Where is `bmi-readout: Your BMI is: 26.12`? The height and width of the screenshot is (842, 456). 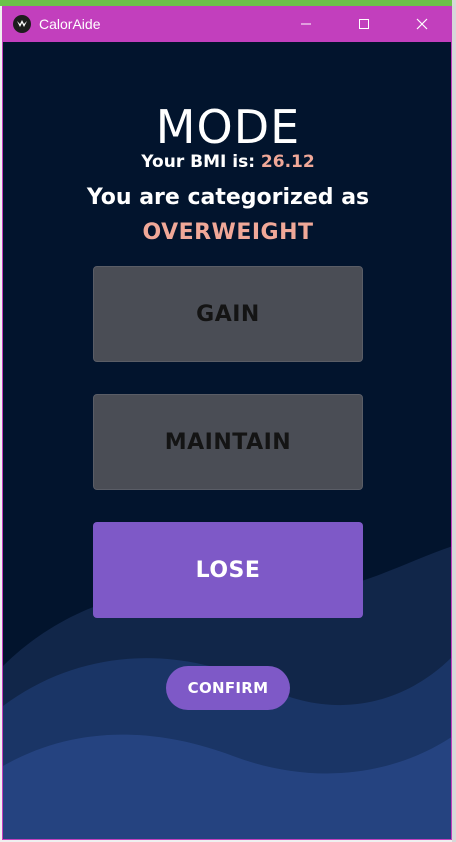 bmi-readout: Your BMI is: 26.12 is located at coordinates (227, 162).